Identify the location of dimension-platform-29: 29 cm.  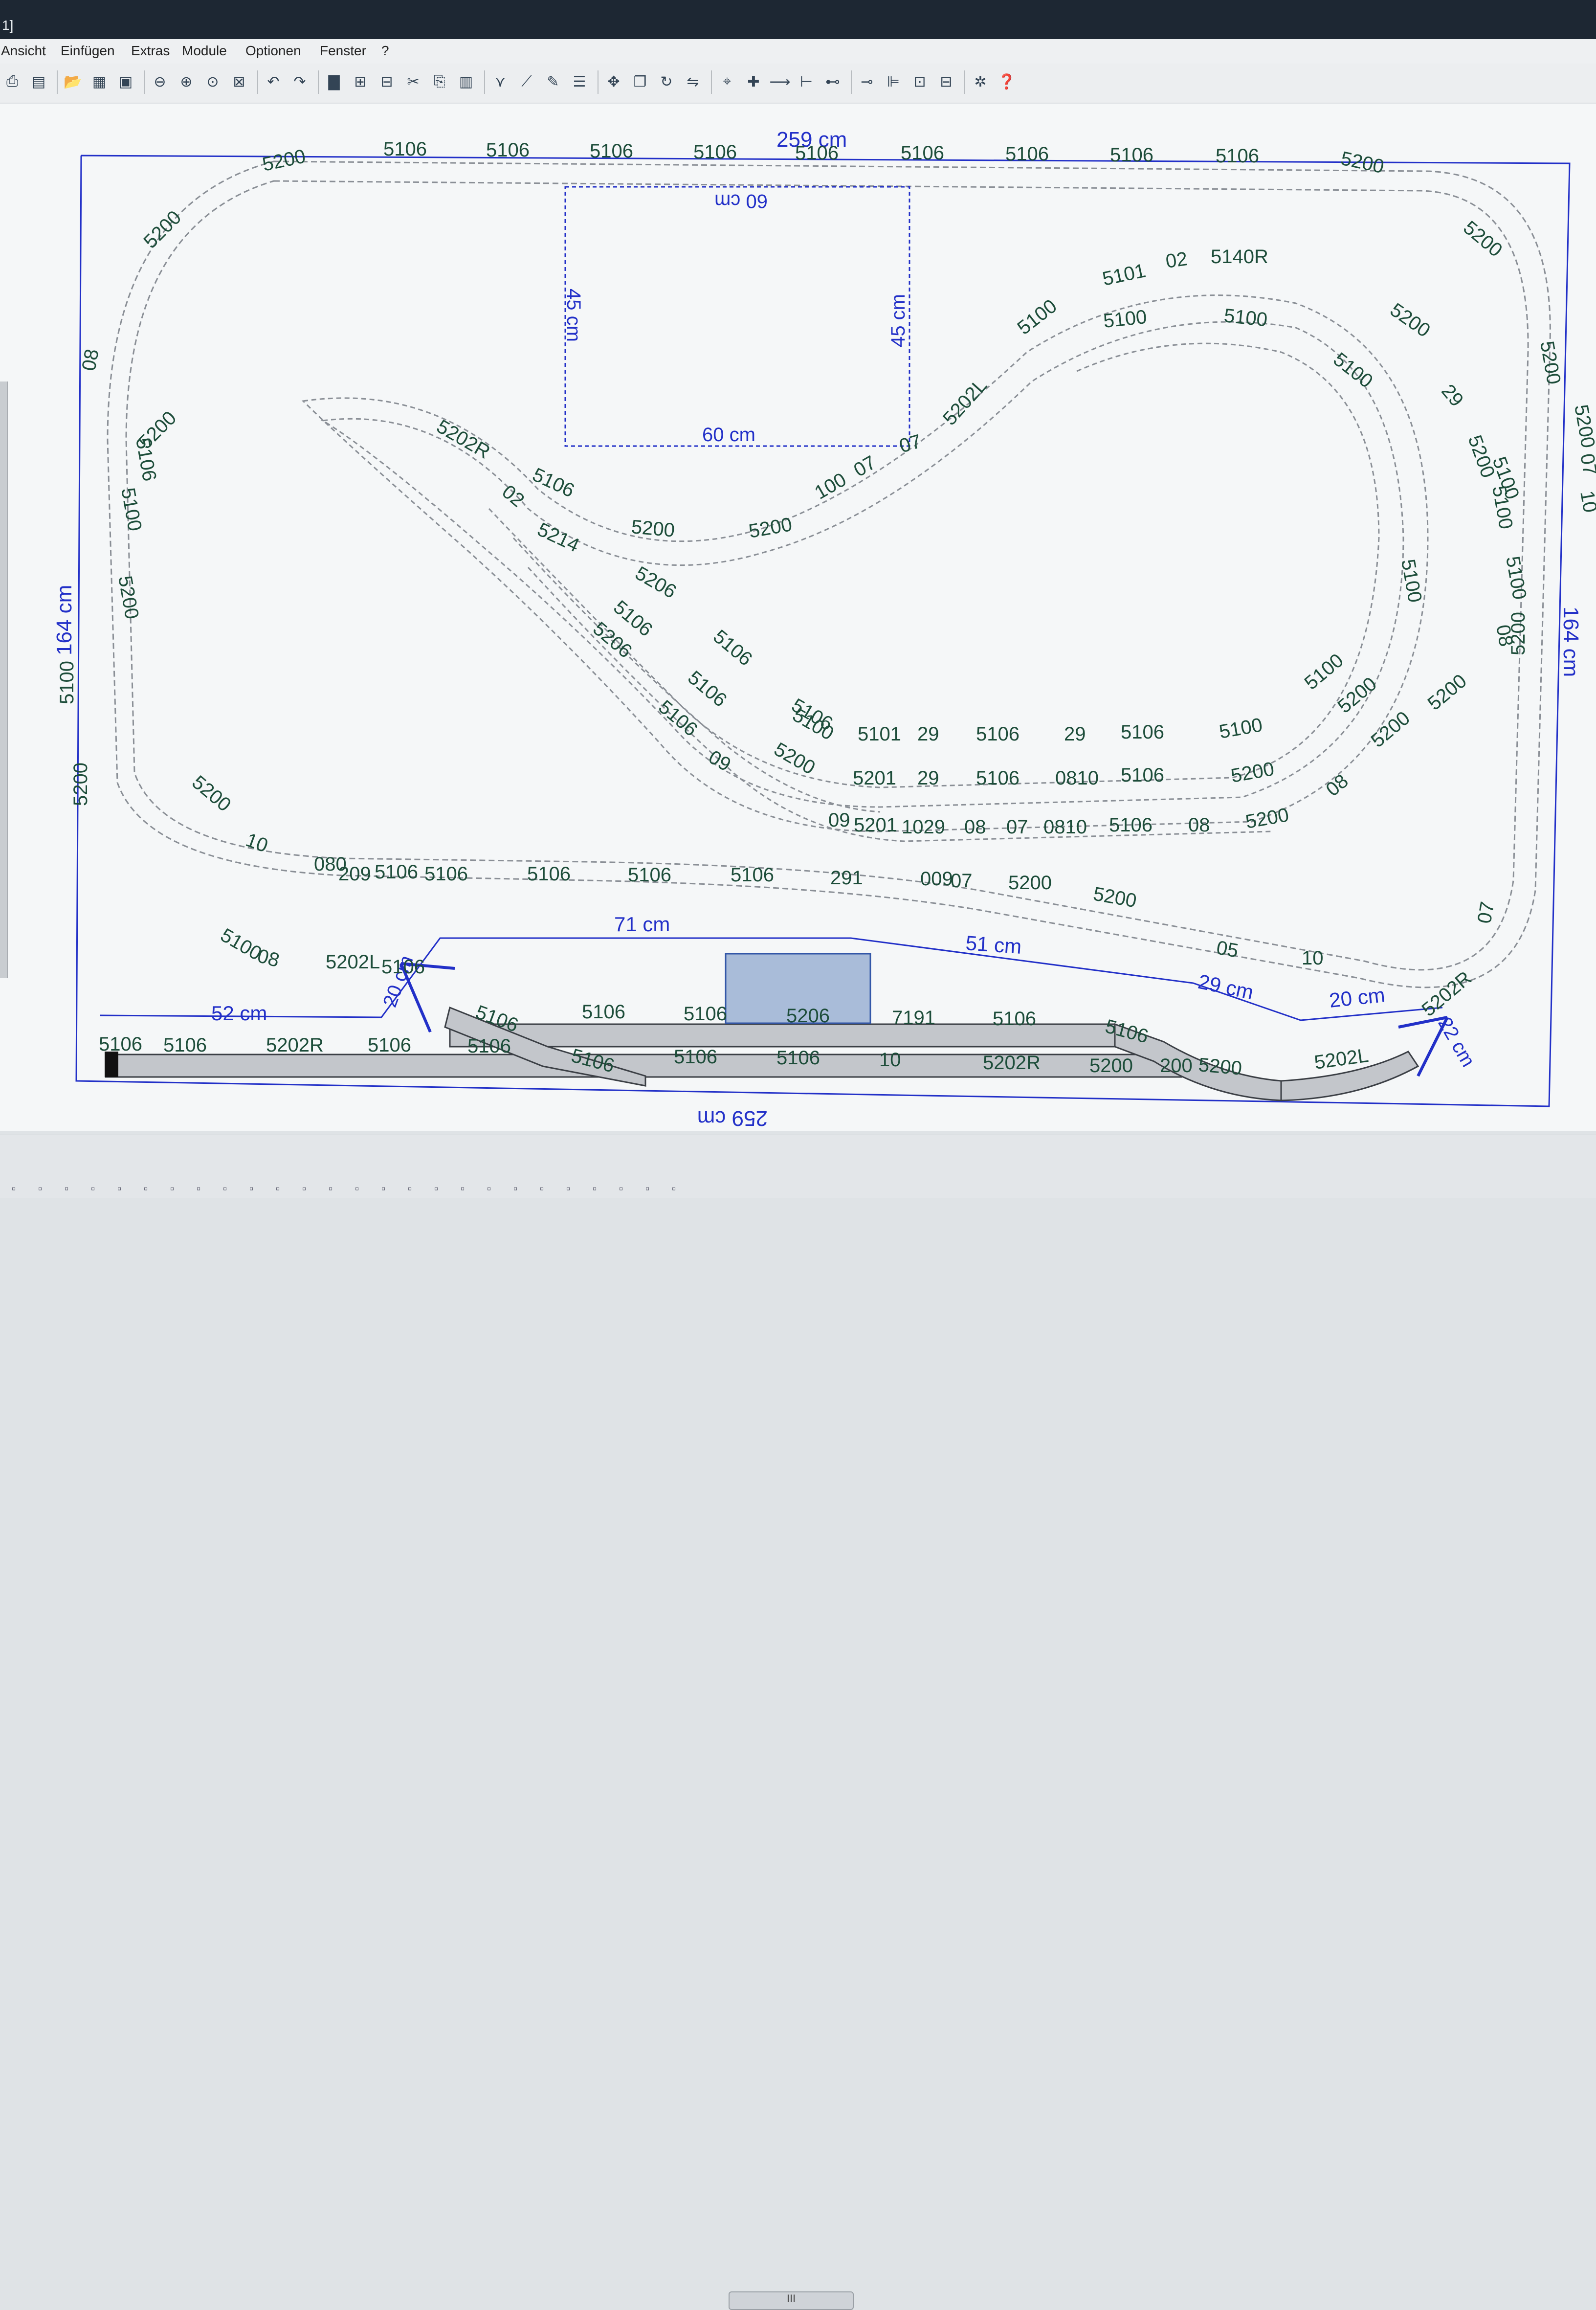
(1226, 987).